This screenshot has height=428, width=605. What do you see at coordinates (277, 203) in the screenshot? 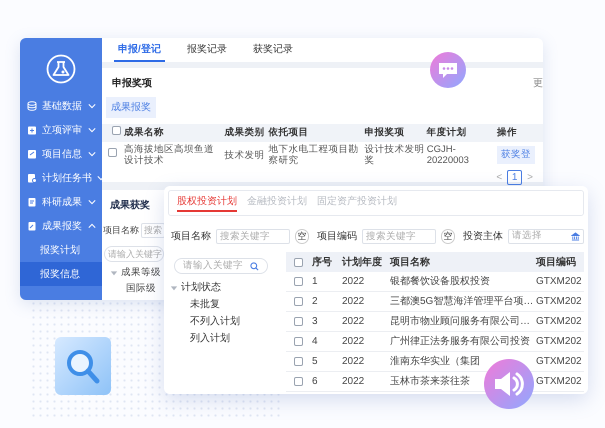
I see `tab: 金融投资计划` at bounding box center [277, 203].